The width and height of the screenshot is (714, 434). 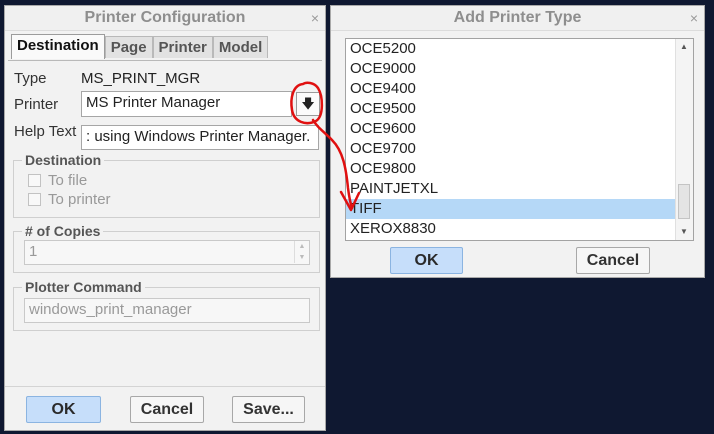 What do you see at coordinates (186, 104) in the screenshot?
I see `printer-field: MS Printer Manager` at bounding box center [186, 104].